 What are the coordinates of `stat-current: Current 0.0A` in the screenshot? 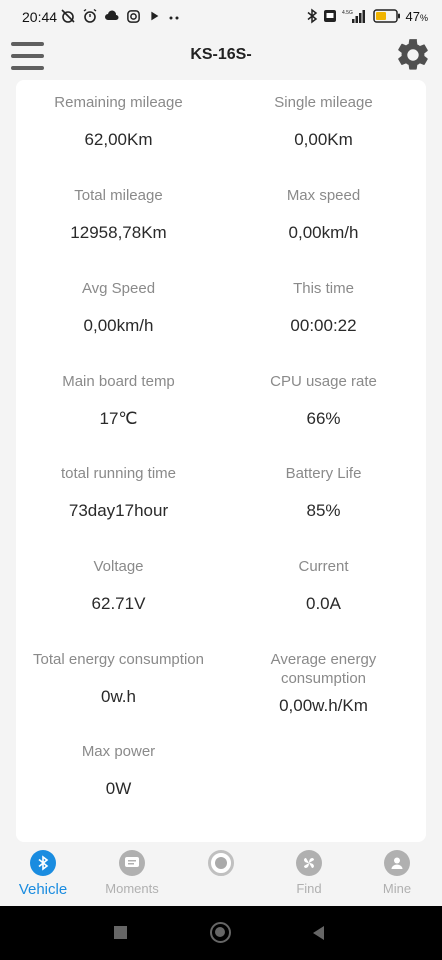 It's located at (323, 585).